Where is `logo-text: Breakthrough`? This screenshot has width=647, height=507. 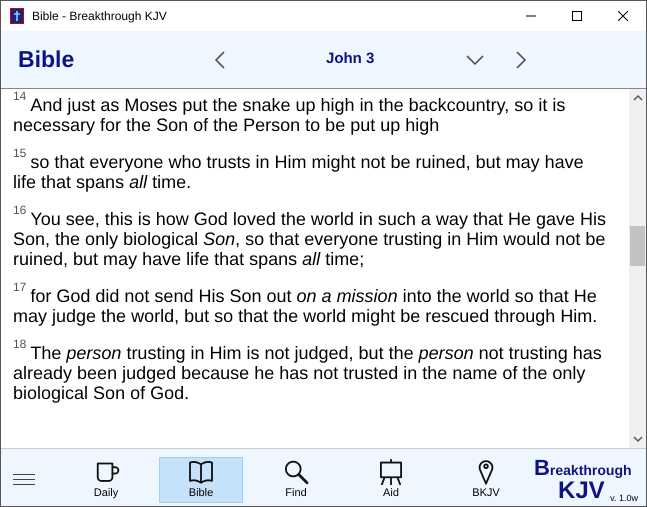 logo-text: Breakthrough is located at coordinates (583, 467).